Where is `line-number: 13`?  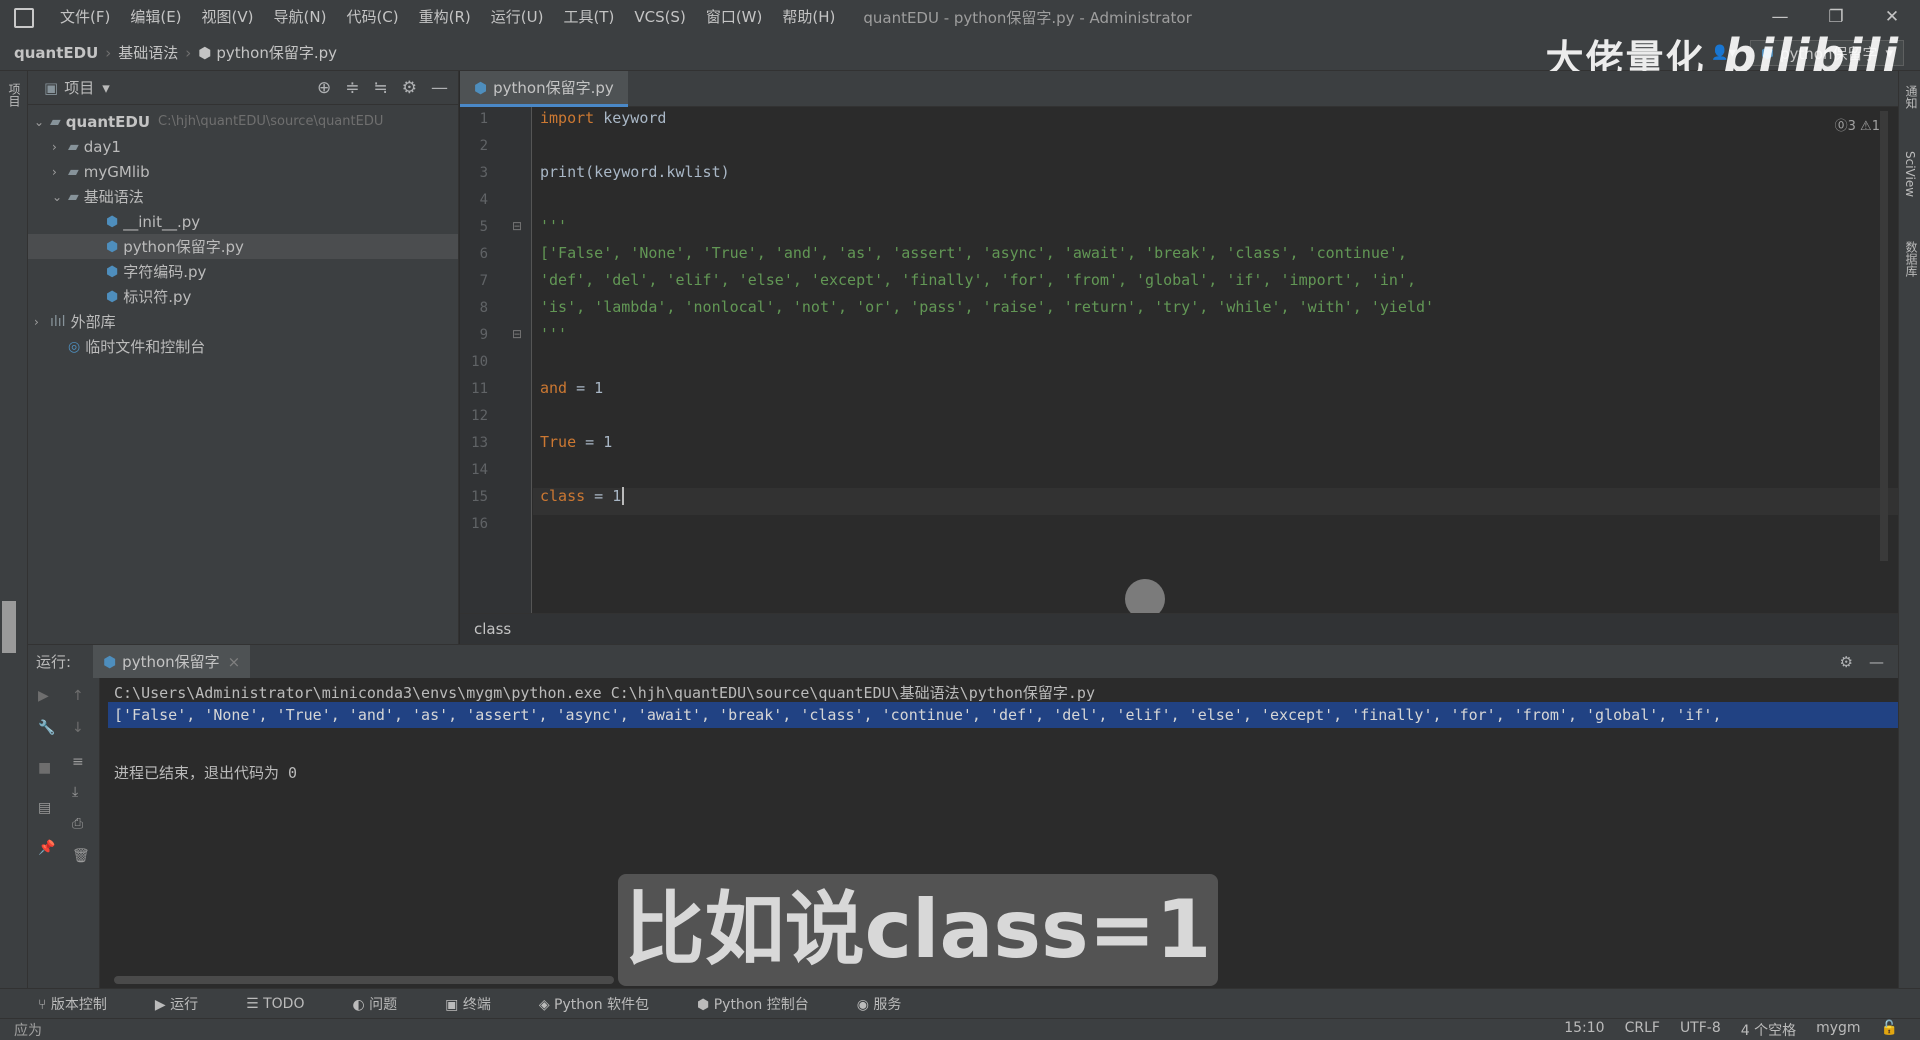 line-number: 13 is located at coordinates (479, 443).